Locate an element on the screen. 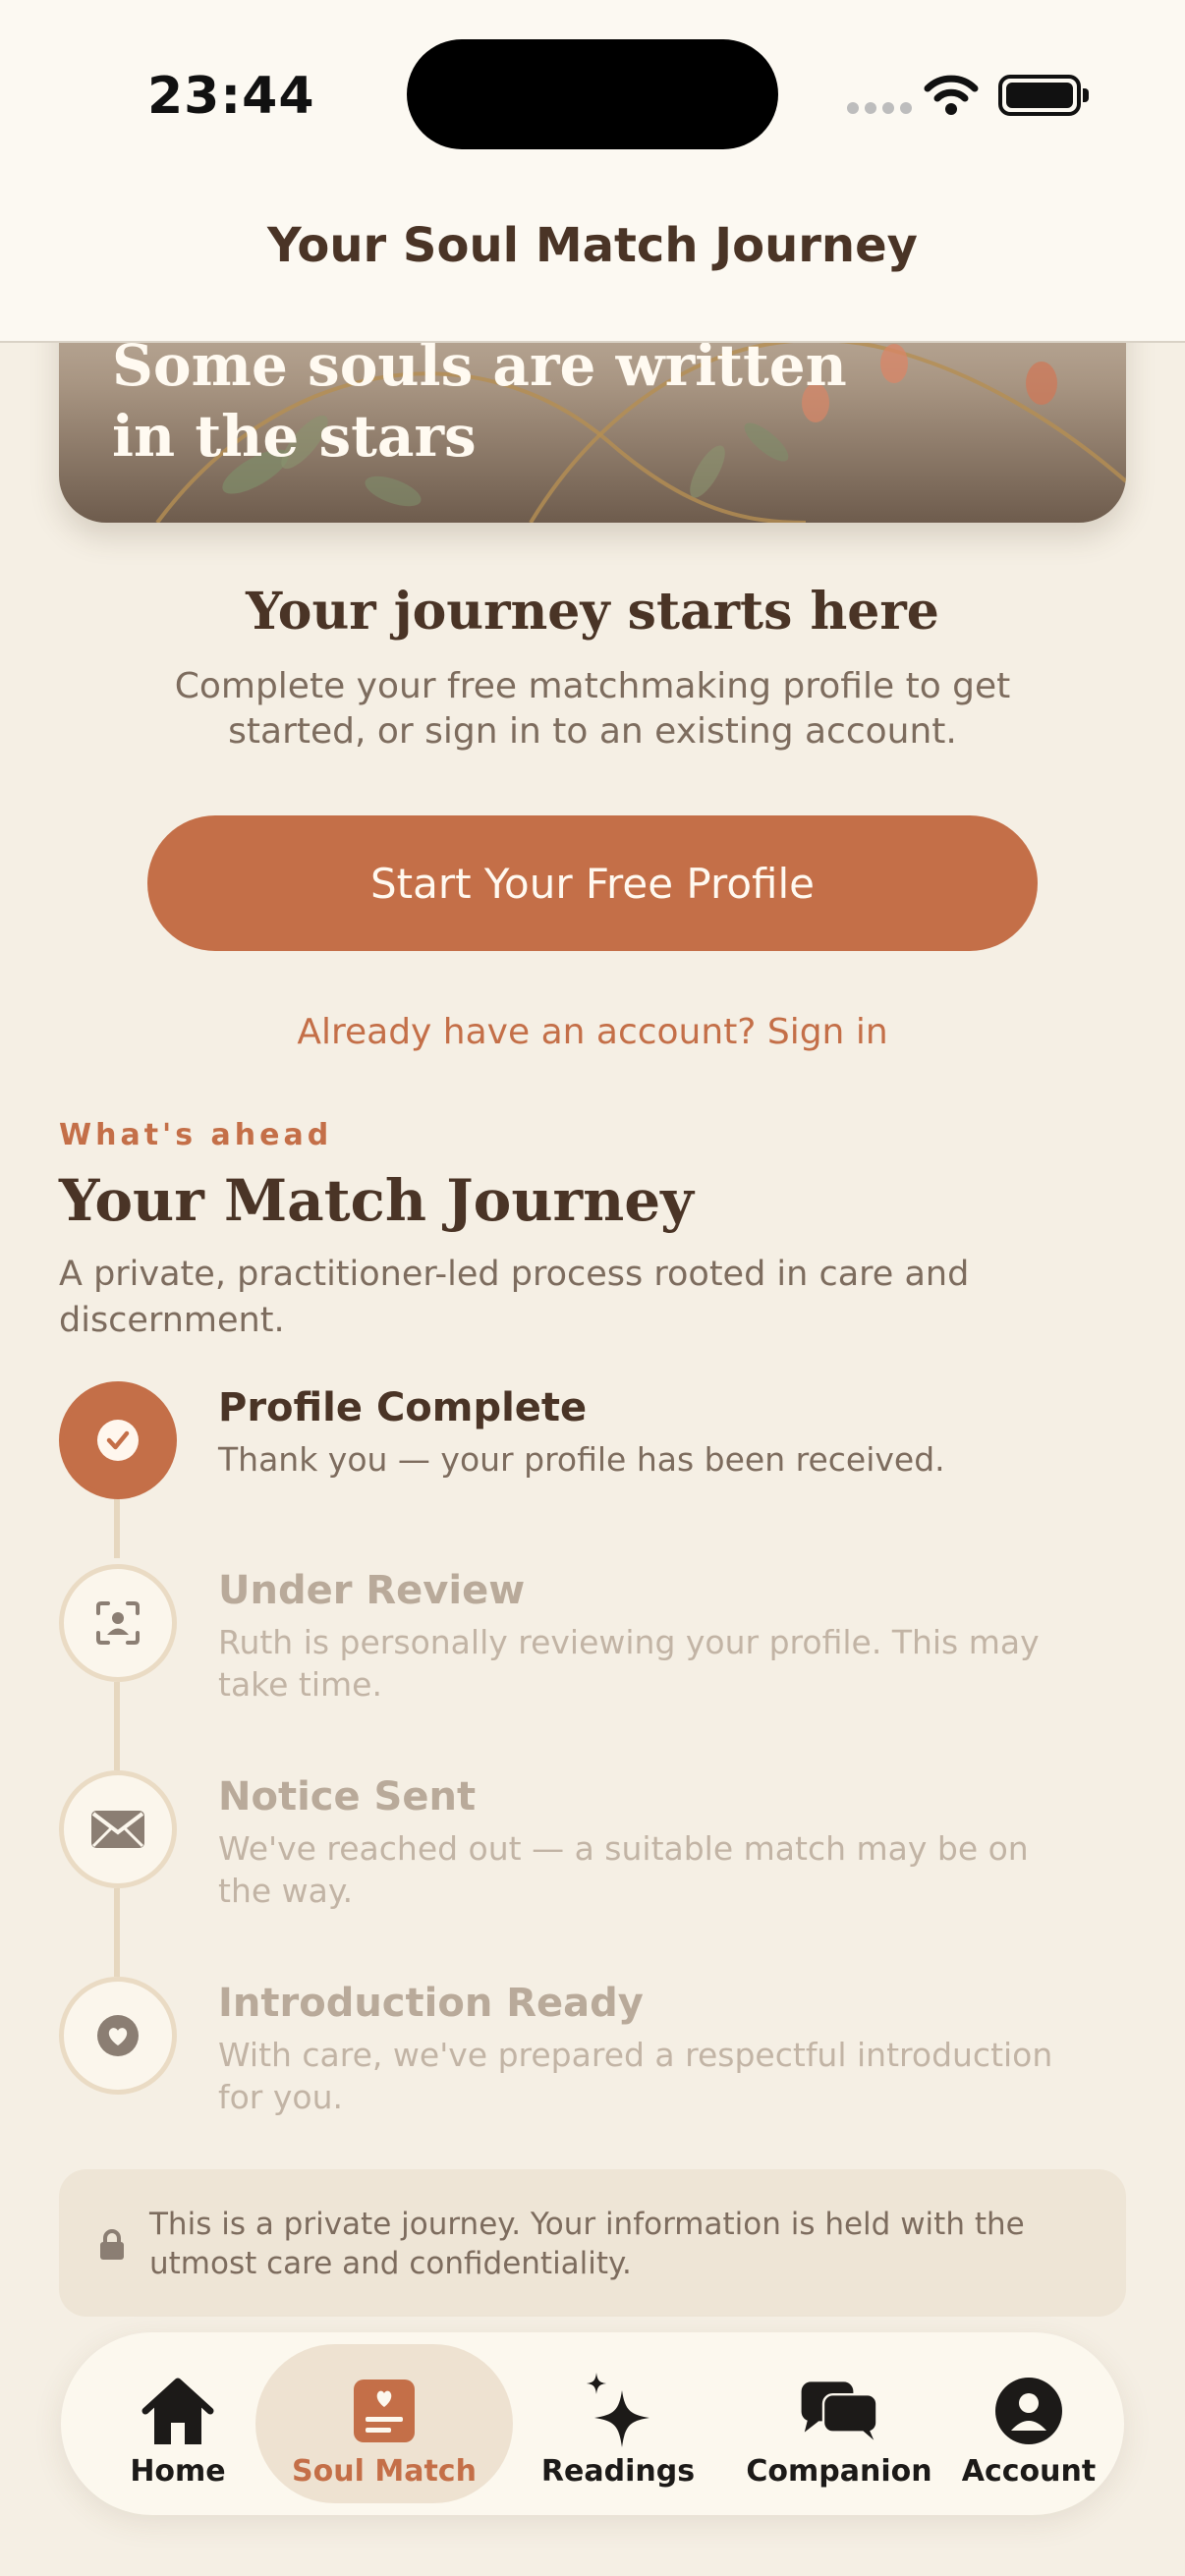 The image size is (1185, 2576). home-icon is located at coordinates (178, 2411).